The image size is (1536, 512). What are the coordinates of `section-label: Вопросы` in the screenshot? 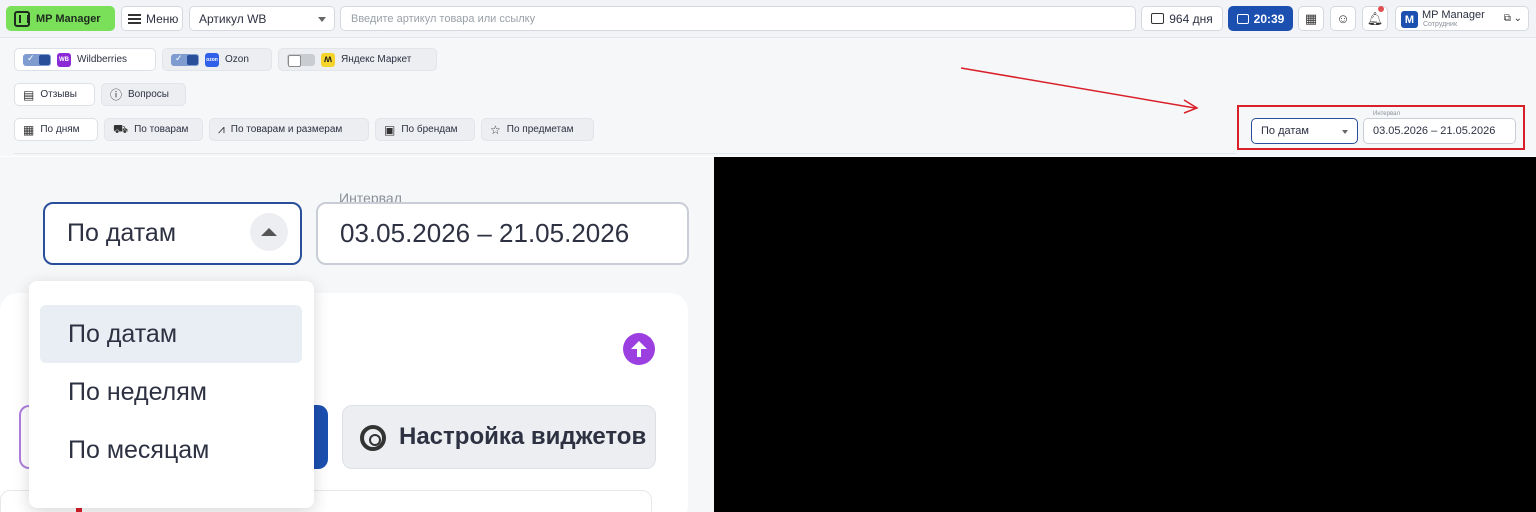 It's located at (148, 94).